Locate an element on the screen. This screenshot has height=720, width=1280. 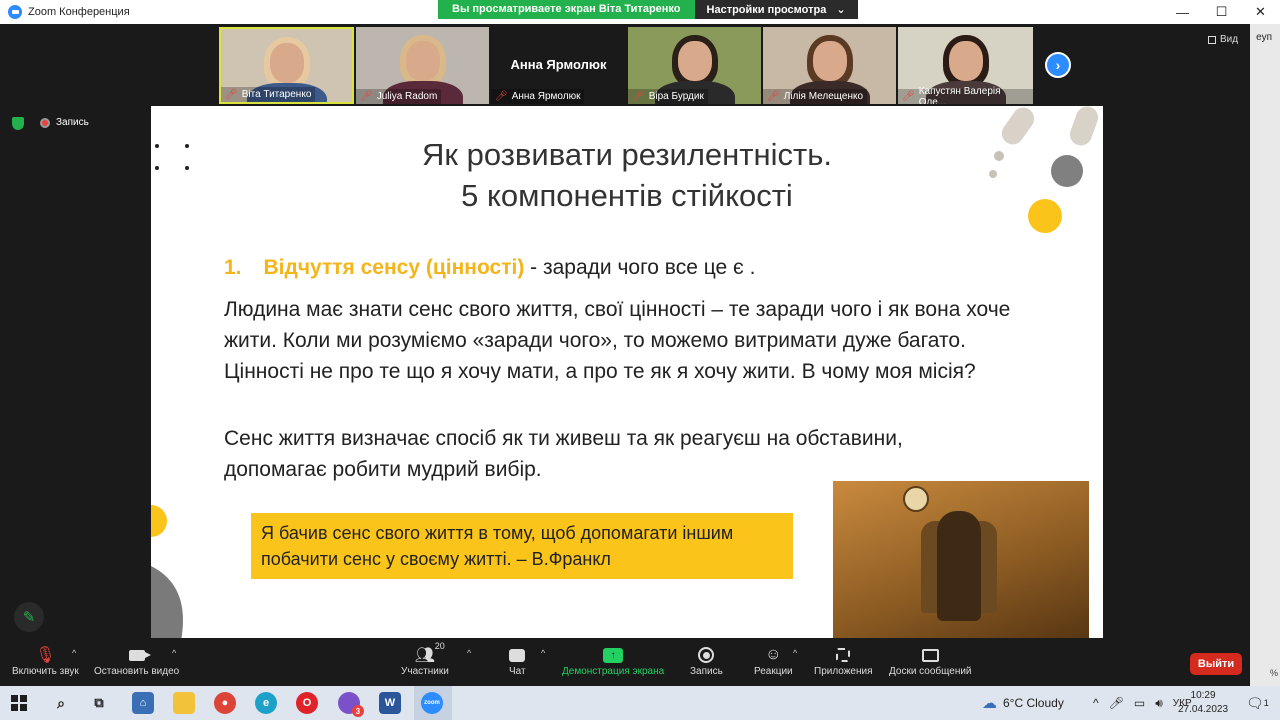
unmute-button: 🎙︎ Включить звук is located at coordinates (45, 660).